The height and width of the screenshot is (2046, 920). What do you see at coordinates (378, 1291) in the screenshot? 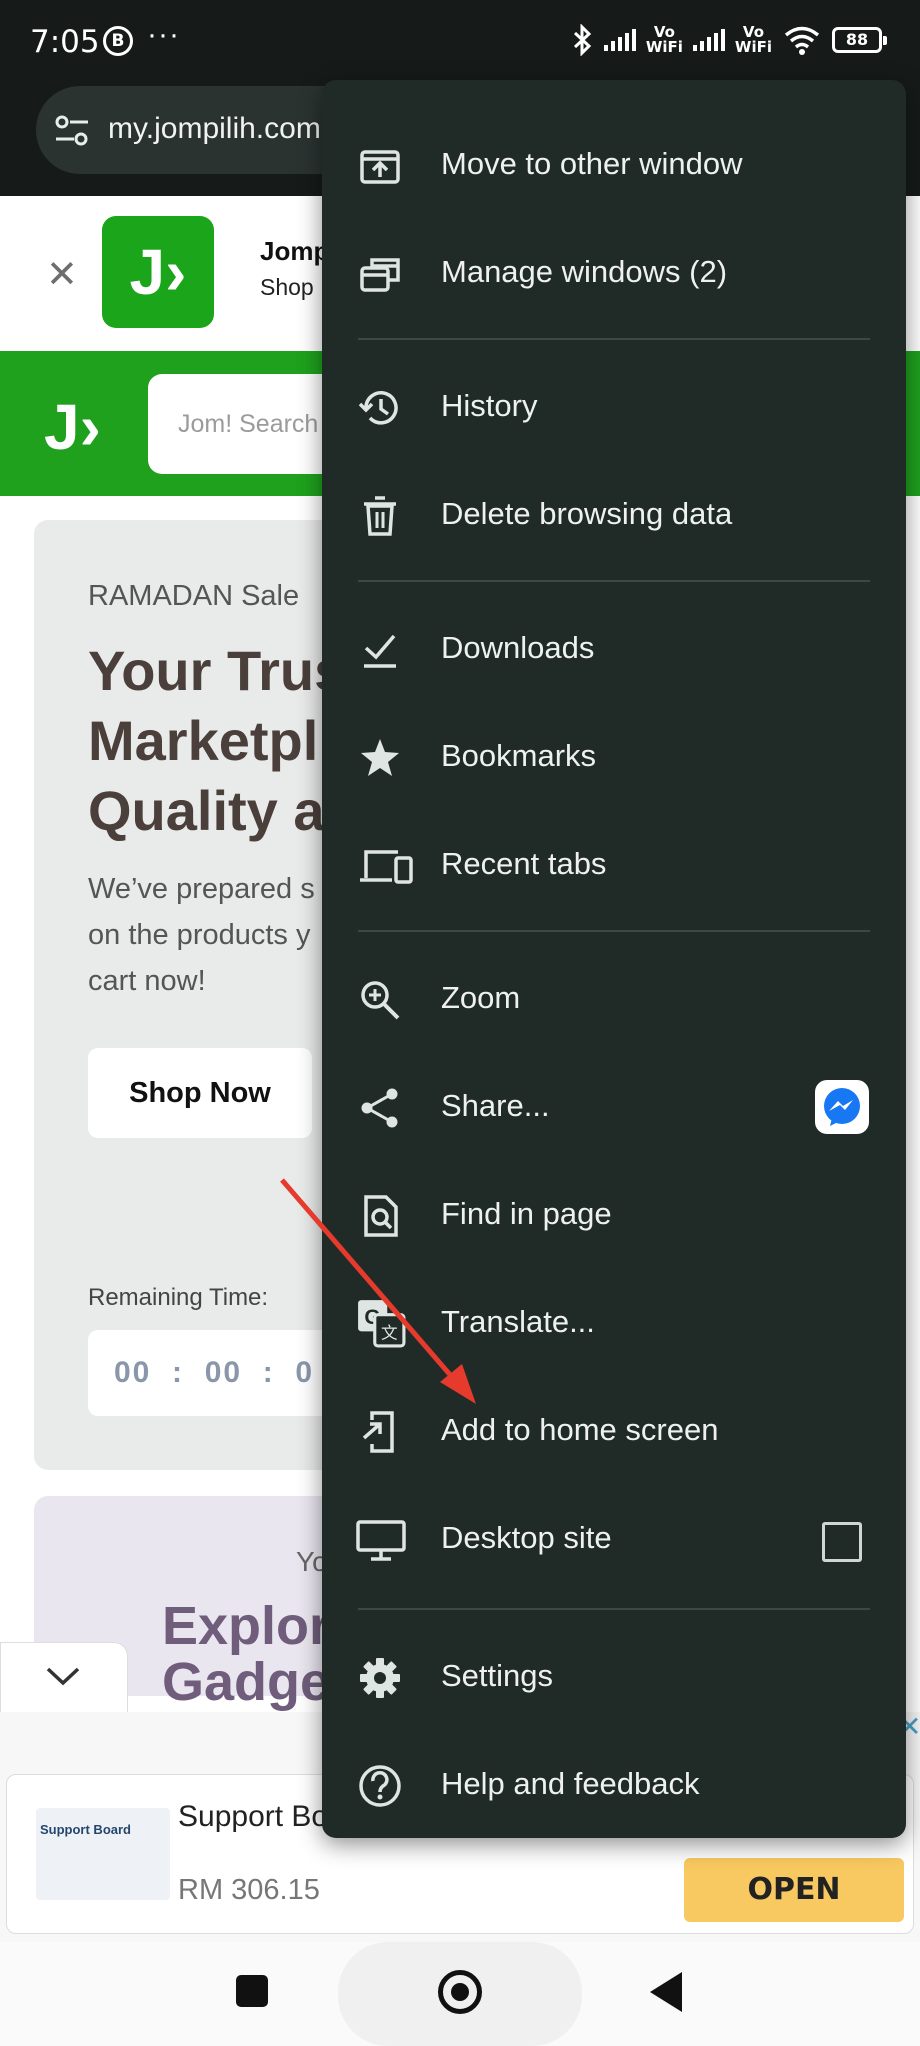
I see `red-annotation-arrow` at bounding box center [378, 1291].